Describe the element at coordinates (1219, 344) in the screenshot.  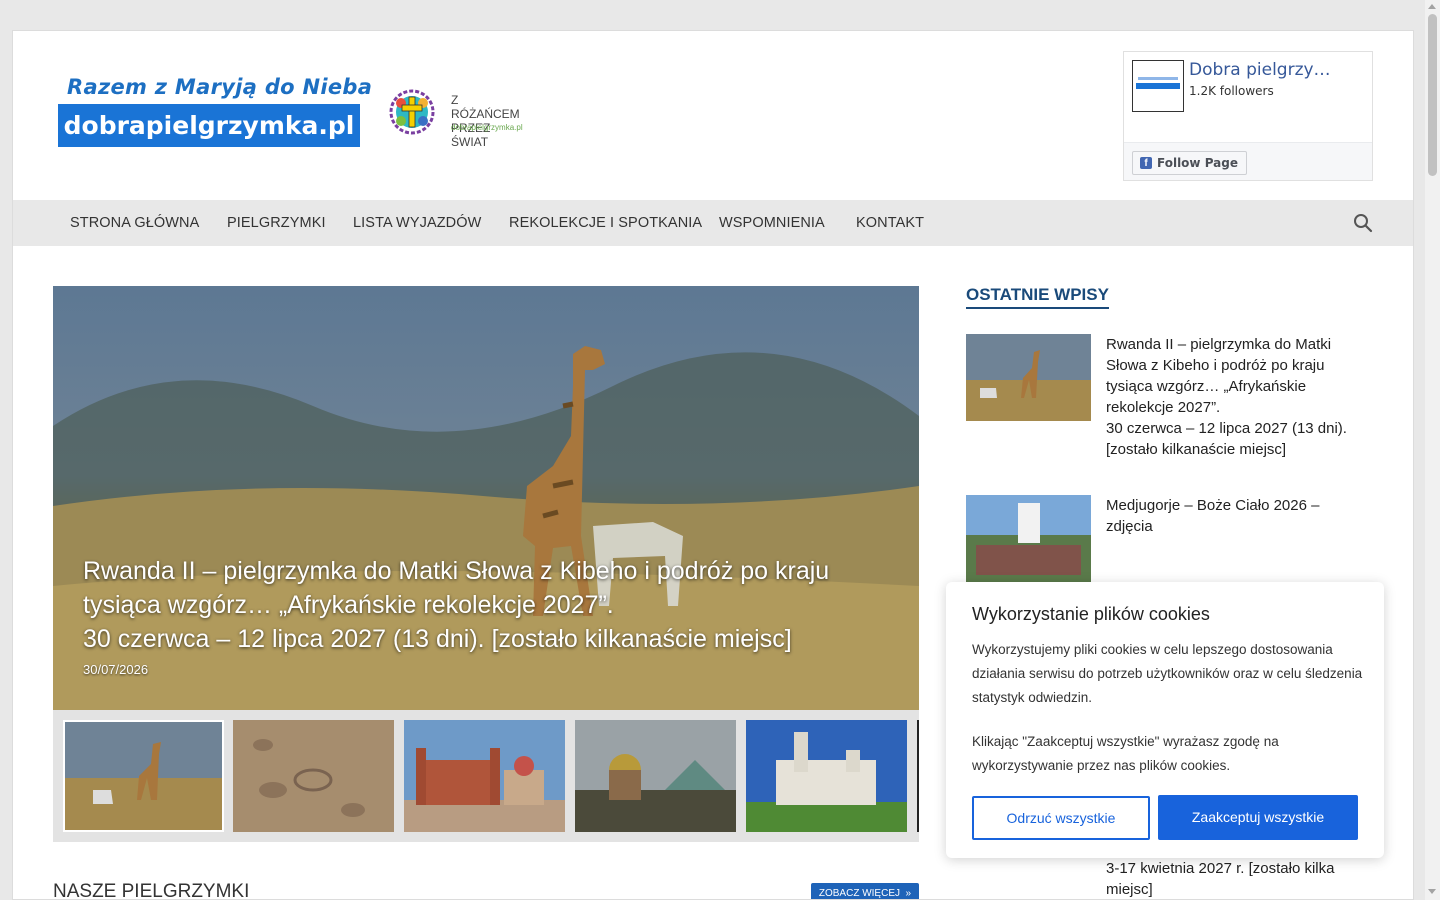
I see `post-line: Rwanda II – pielgrzymka do Matki` at that location.